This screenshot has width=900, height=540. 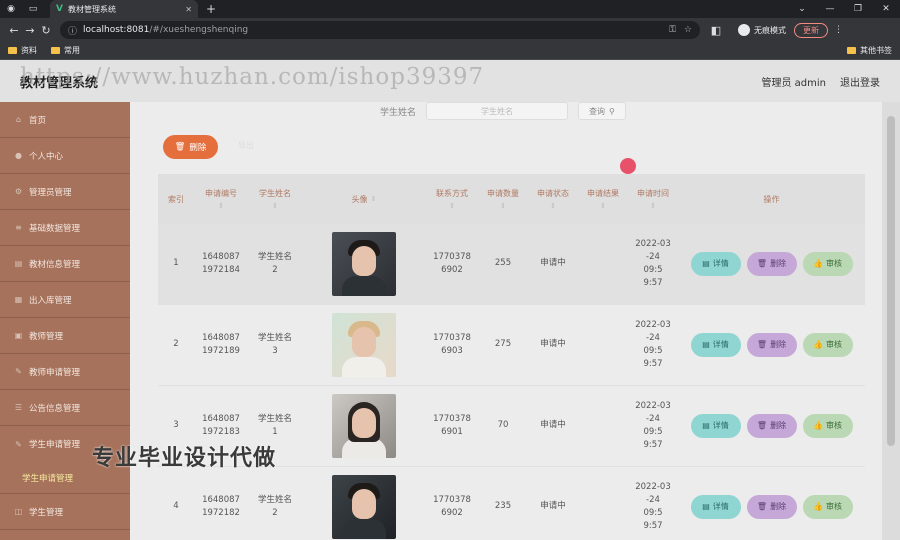 I want to click on sidebar-item-notice: ☰ 公告信息管理, so click(x=65, y=408).